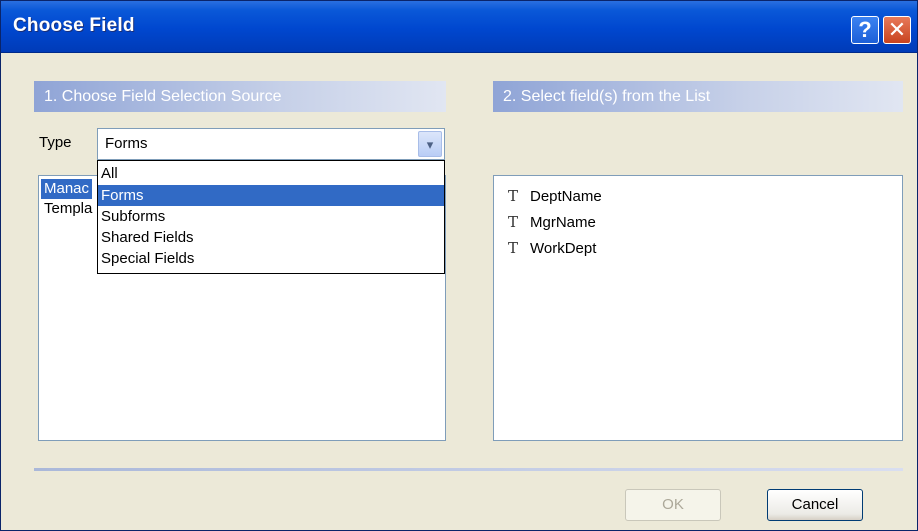 The width and height of the screenshot is (918, 531). What do you see at coordinates (698, 96) in the screenshot?
I see `section-header-fields: 2. Select field(s) from the List` at bounding box center [698, 96].